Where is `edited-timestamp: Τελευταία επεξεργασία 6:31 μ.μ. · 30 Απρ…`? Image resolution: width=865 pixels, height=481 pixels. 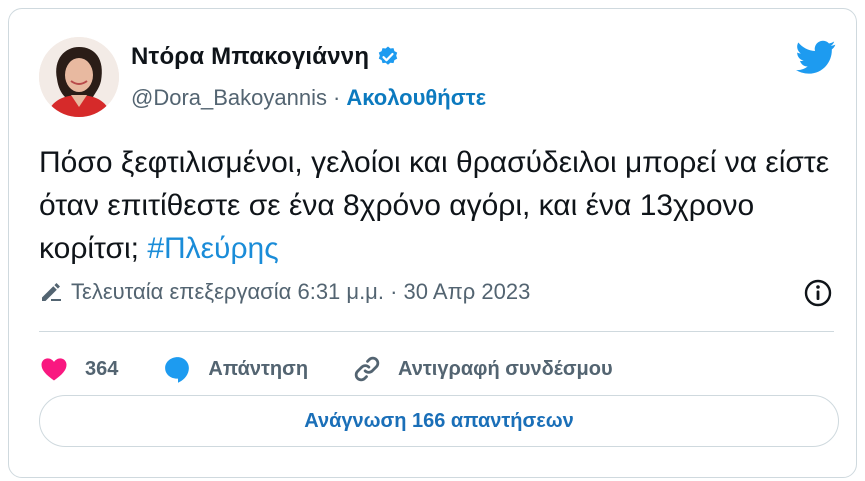
edited-timestamp: Τελευταία επεξεργασία 6:31 μ.μ. · 30 Απρ… is located at coordinates (300, 292).